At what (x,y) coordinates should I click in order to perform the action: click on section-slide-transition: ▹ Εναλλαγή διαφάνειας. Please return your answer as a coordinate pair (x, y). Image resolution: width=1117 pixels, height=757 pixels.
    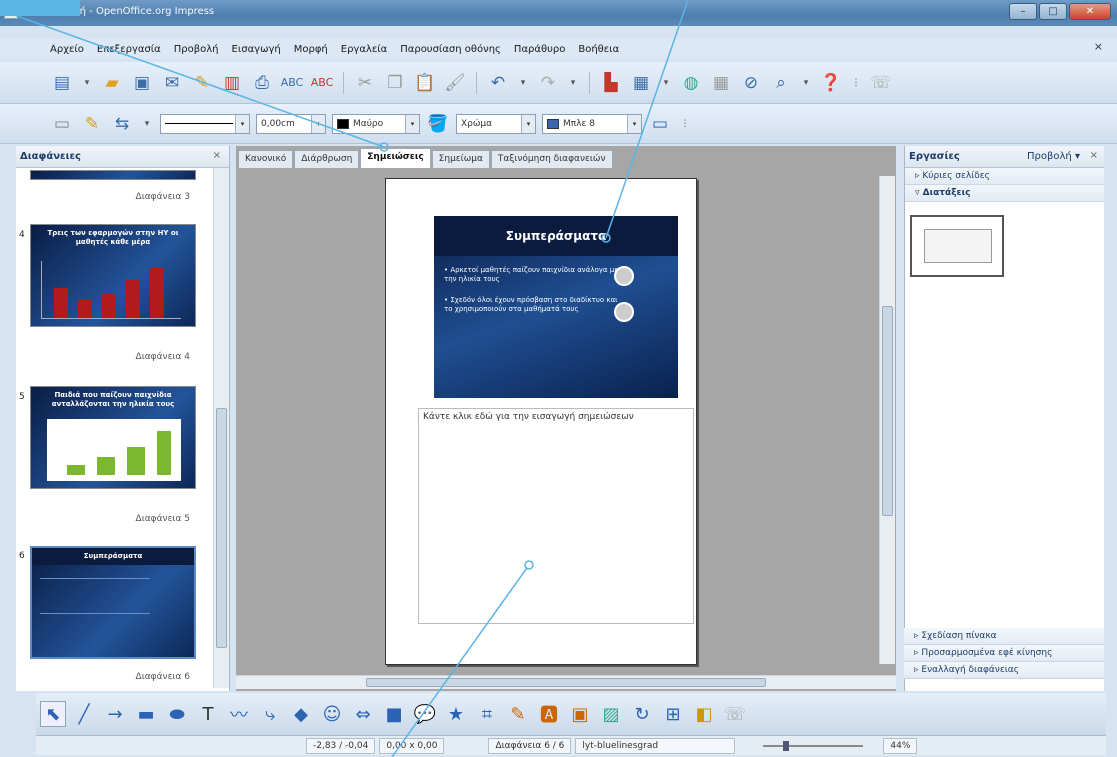
    Looking at the image, I should click on (1004, 670).